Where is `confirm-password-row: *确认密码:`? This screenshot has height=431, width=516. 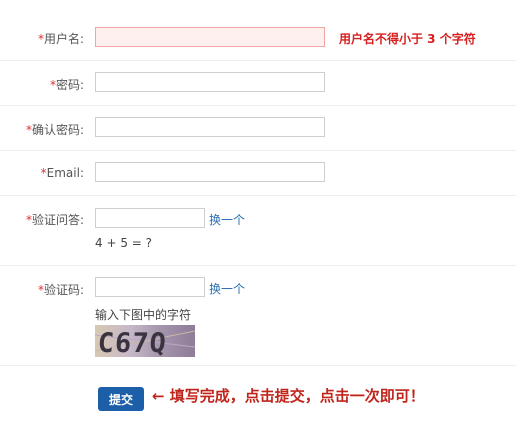
confirm-password-row: *确认密码: is located at coordinates (258, 128).